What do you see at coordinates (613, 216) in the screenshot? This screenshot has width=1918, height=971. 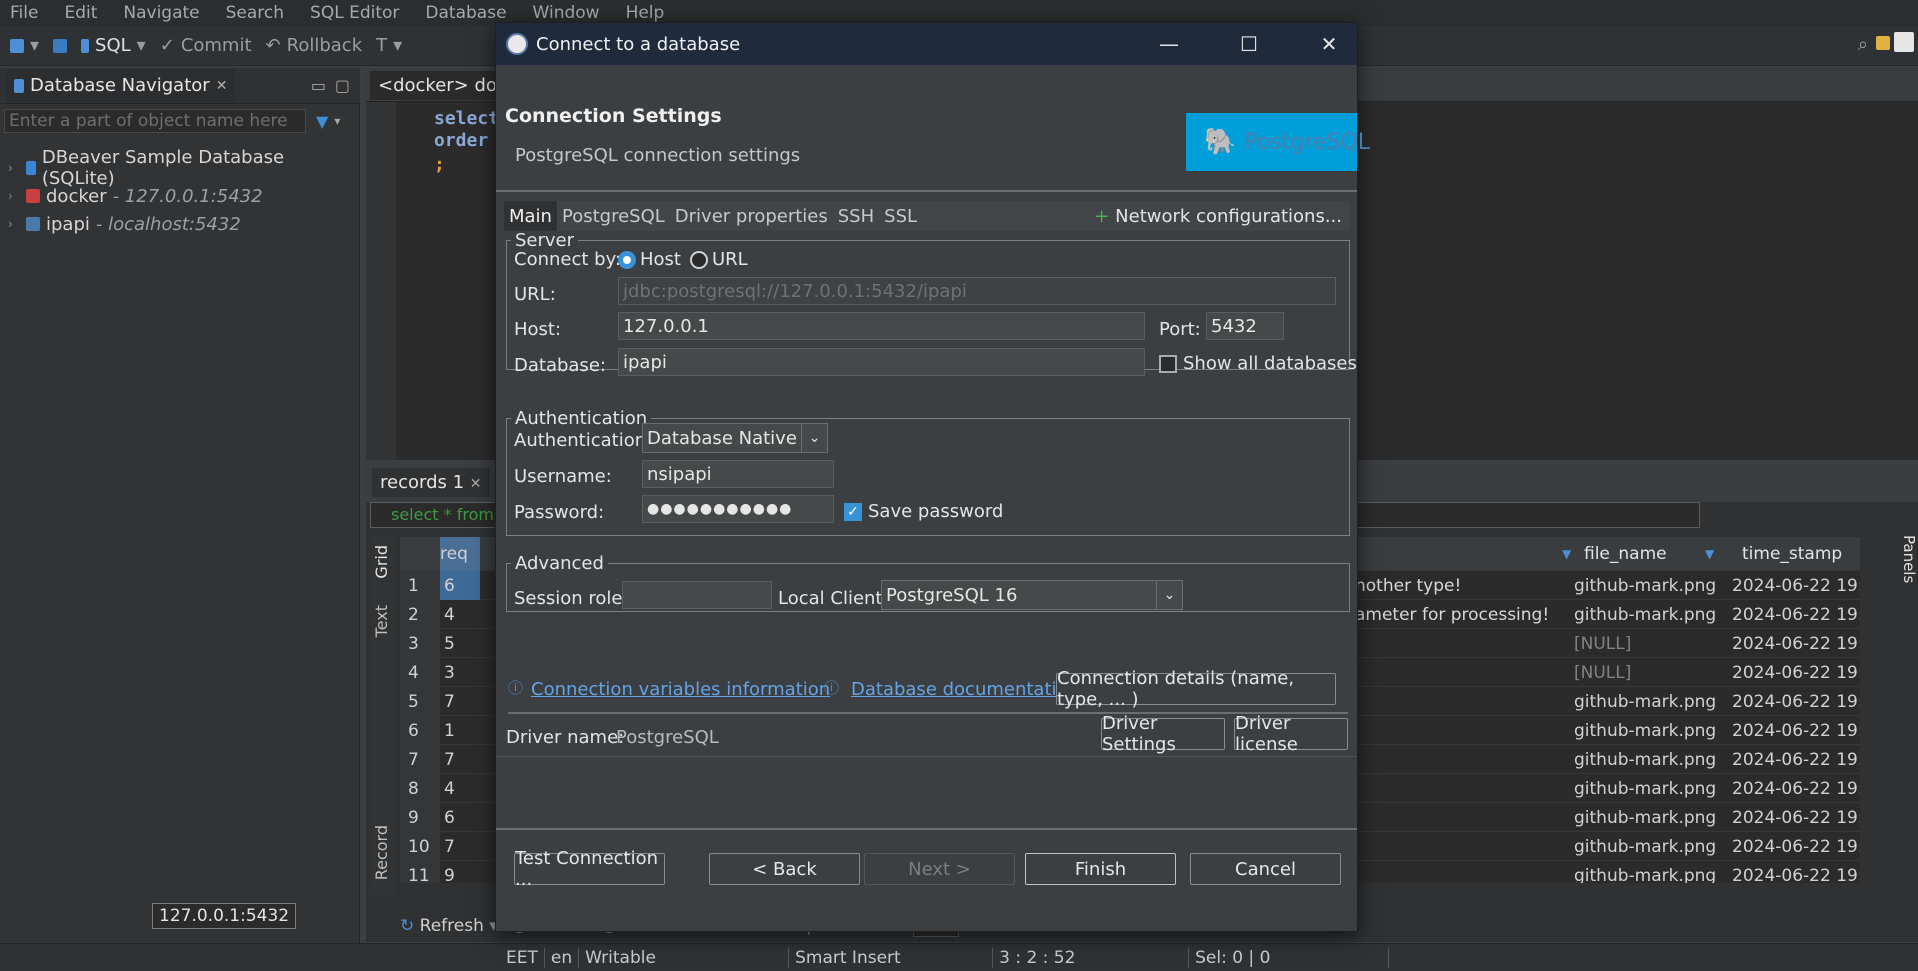 I see `tab-postgresql: PostgreSQL` at bounding box center [613, 216].